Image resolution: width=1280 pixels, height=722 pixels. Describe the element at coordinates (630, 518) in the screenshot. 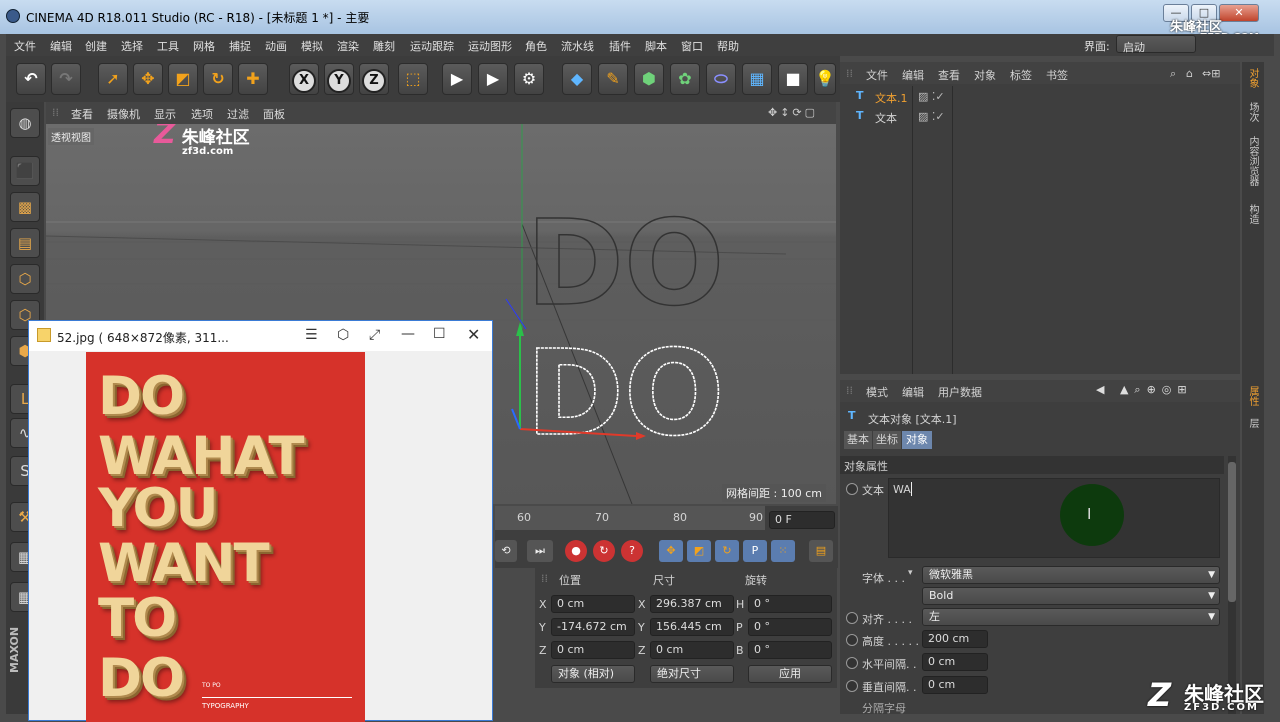

I see `timeline-ruler: 60 70 80 90` at that location.